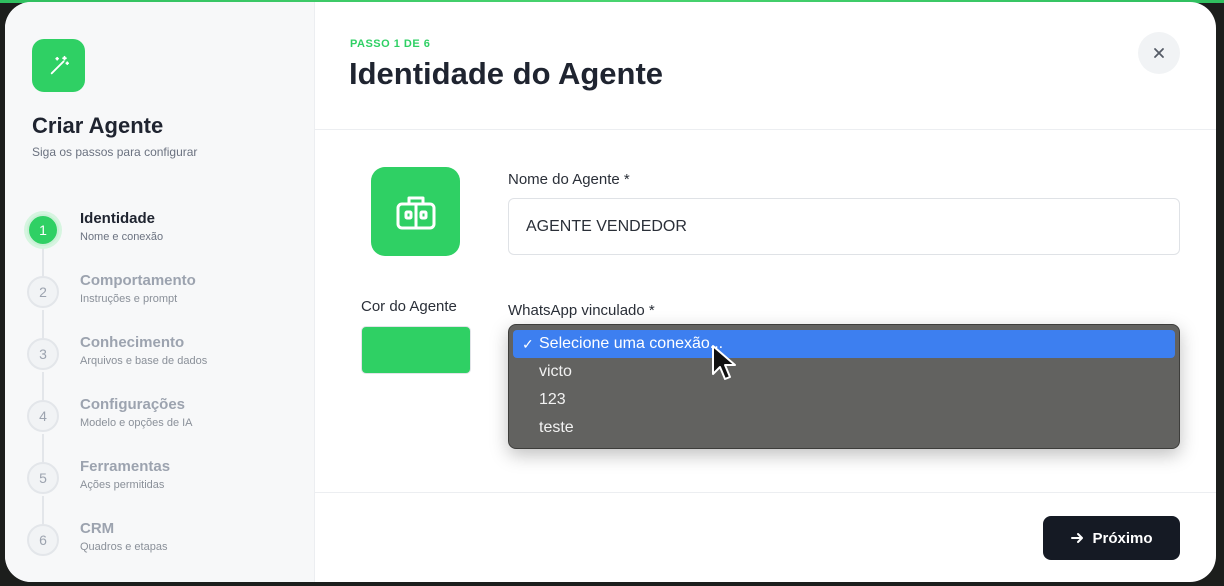 The image size is (1224, 586). I want to click on step-configuracoes: 4 Configurações Modelo e opções de IA, so click(167, 429).